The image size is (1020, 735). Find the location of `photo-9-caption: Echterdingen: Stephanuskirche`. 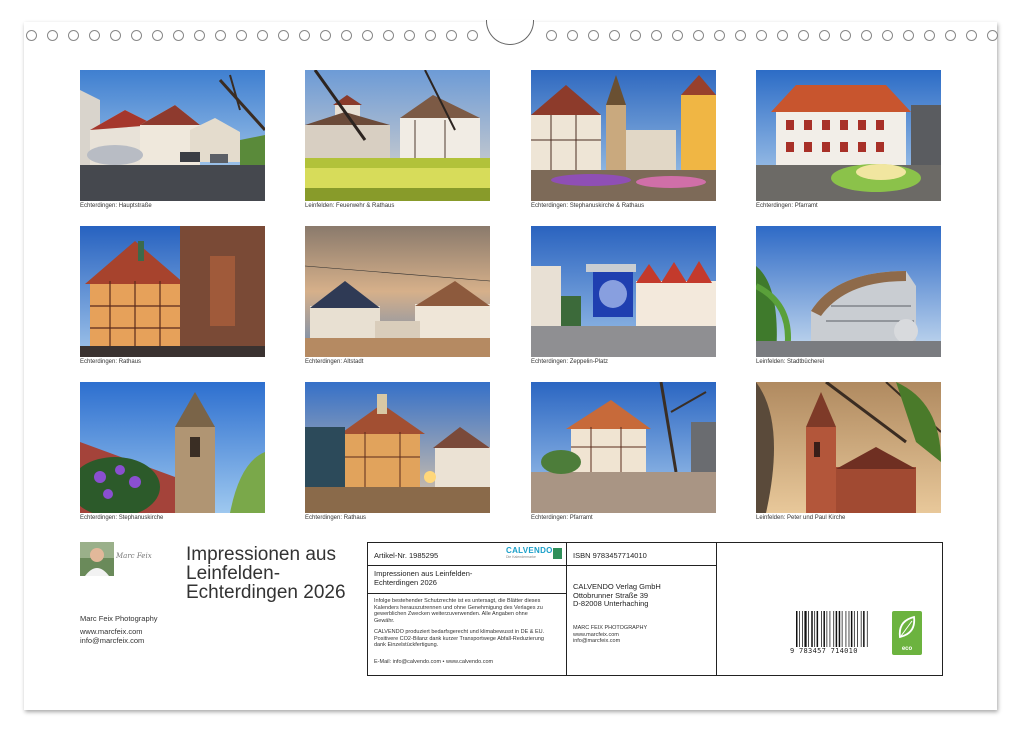

photo-9-caption: Echterdingen: Stephanuskirche is located at coordinates (121, 518).